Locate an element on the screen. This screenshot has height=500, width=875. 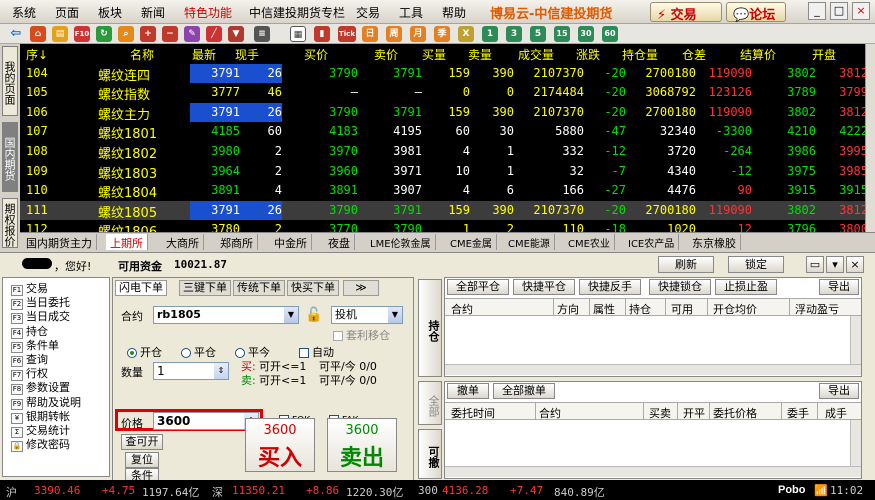
open-radio: 开仓 is located at coordinates (144, 352).